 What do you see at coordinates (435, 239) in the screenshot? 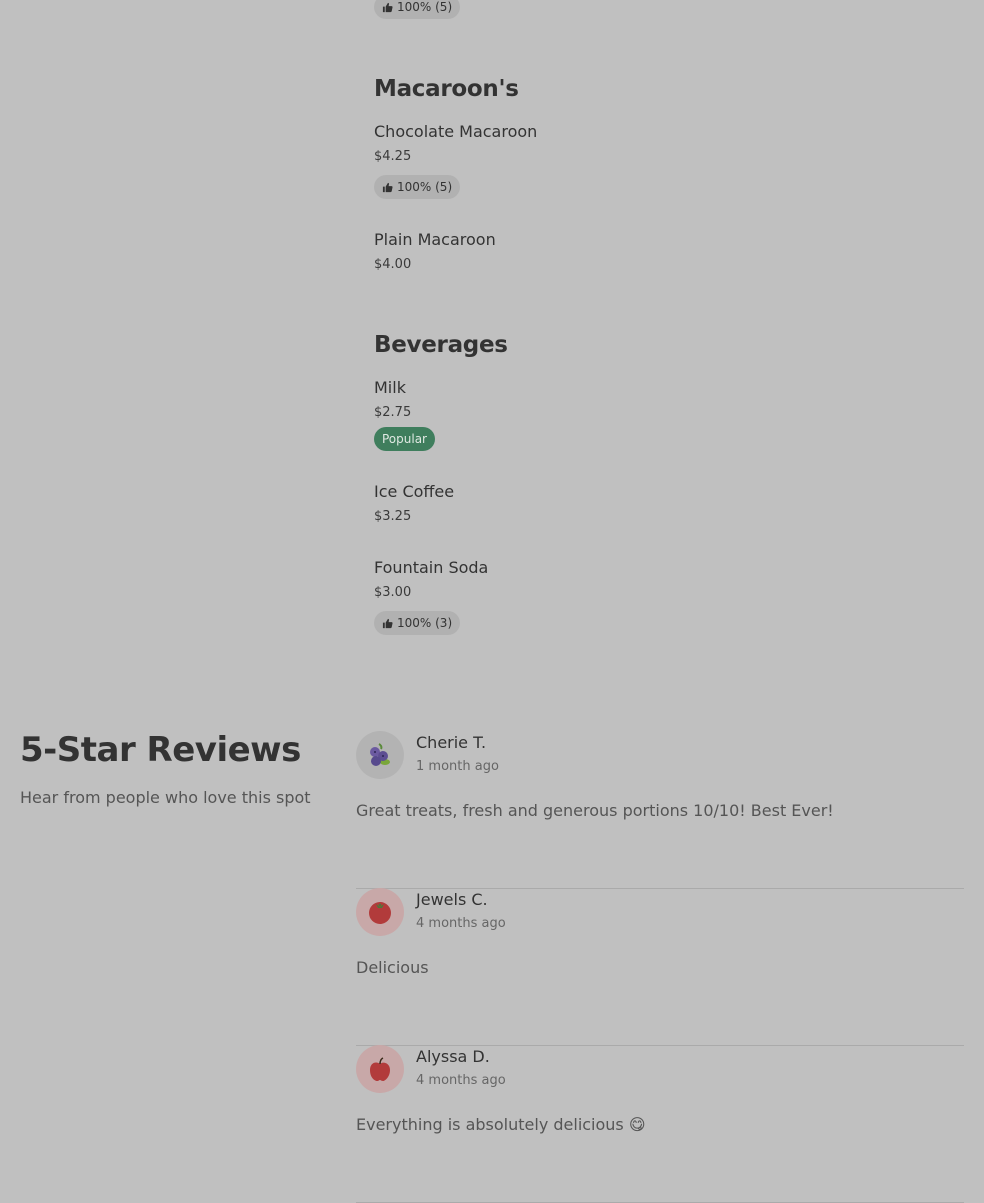
I see `menu-item-name: Plain Macaroon` at bounding box center [435, 239].